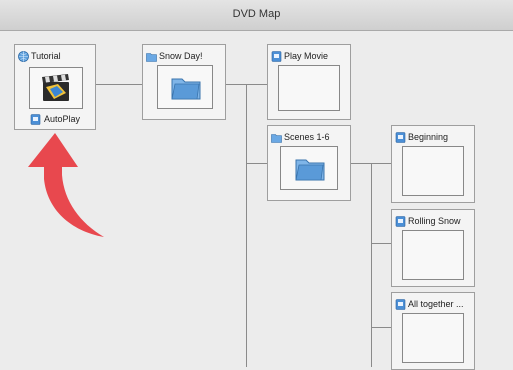 This screenshot has height=370, width=513. Describe the element at coordinates (64, 186) in the screenshot. I see `red-arrow-icon` at that location.